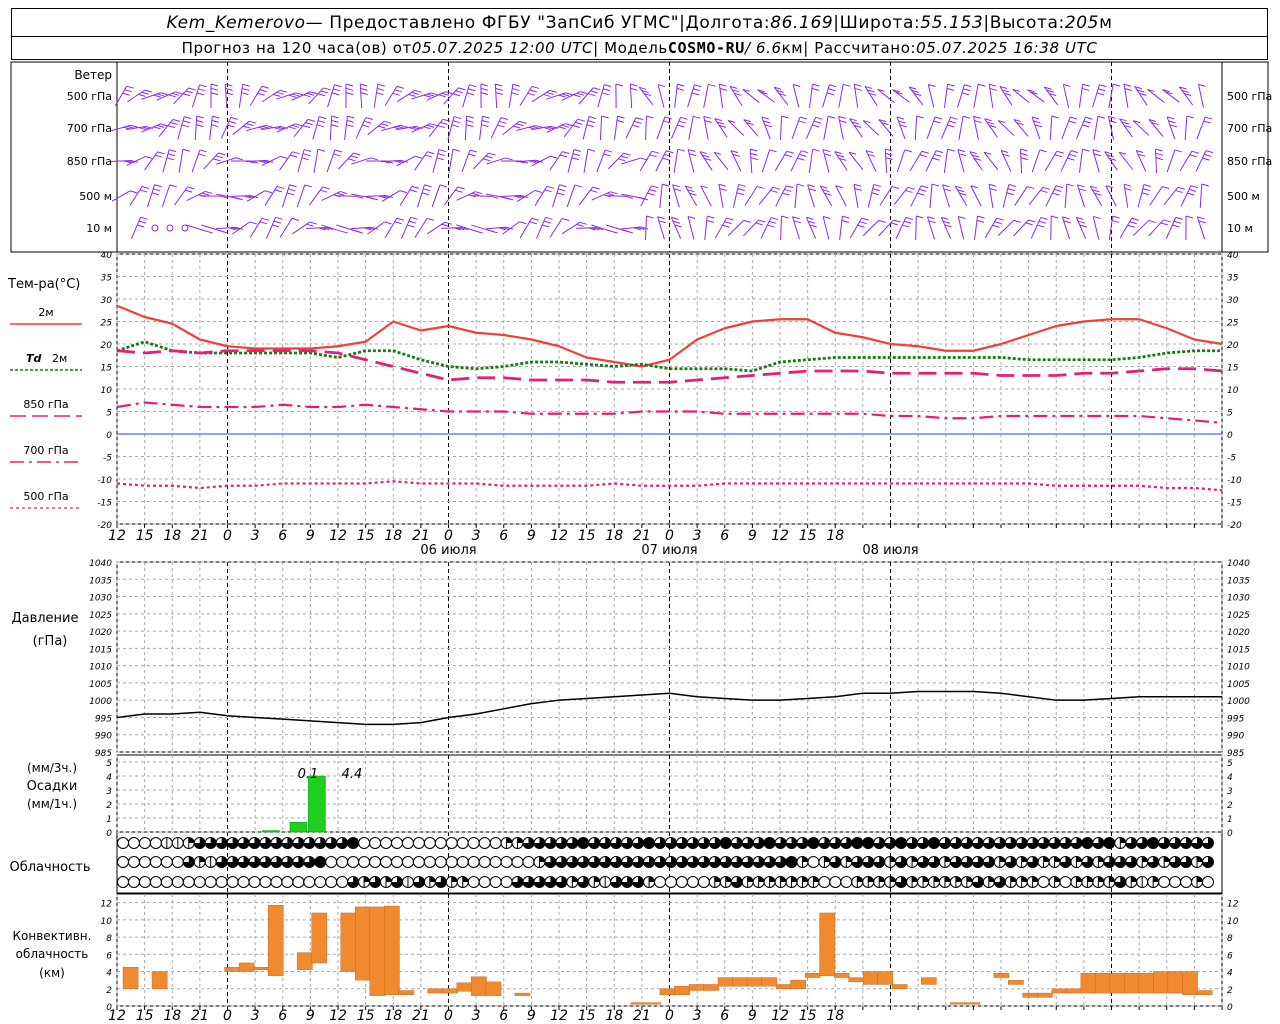  Describe the element at coordinates (1230, 778) in the screenshot. I see `precip-tick-right: 4` at that location.